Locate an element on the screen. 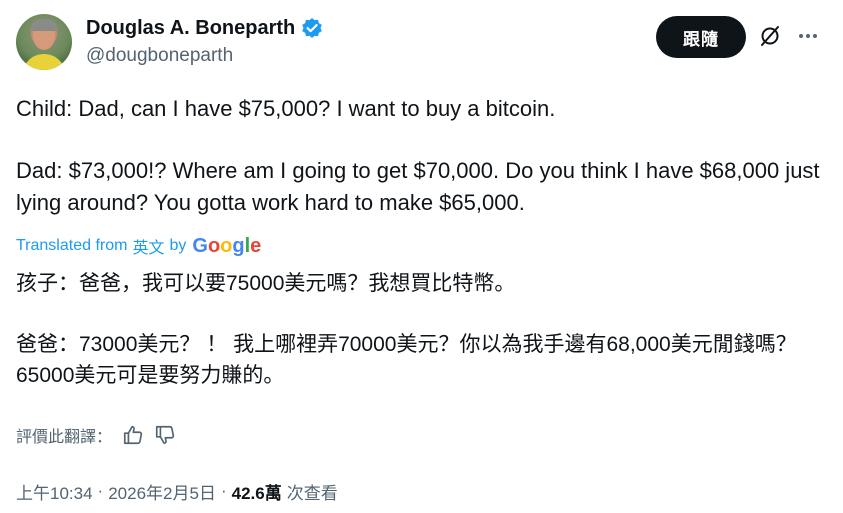 The image size is (843, 513). grok-icon is located at coordinates (770, 36).